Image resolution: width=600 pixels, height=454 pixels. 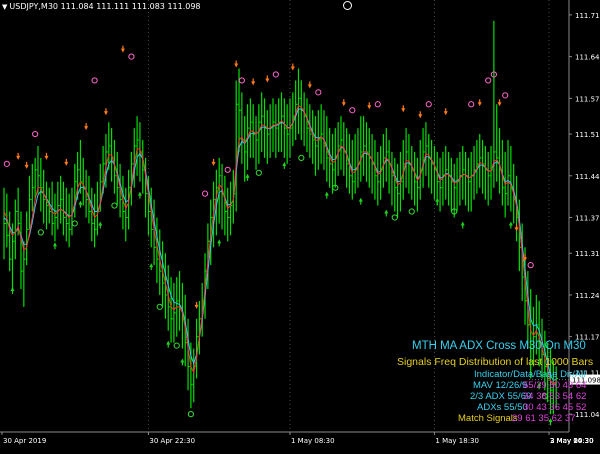 I want to click on overlay-row-label: ADXs 55/50, so click(x=502, y=407).